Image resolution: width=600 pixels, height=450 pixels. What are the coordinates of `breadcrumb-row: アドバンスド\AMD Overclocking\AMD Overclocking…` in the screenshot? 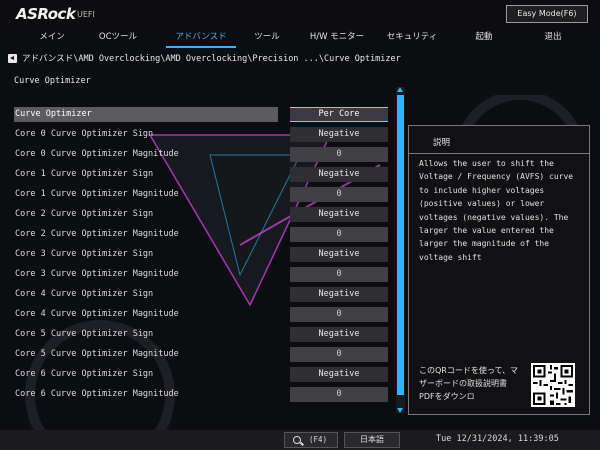 It's located at (300, 59).